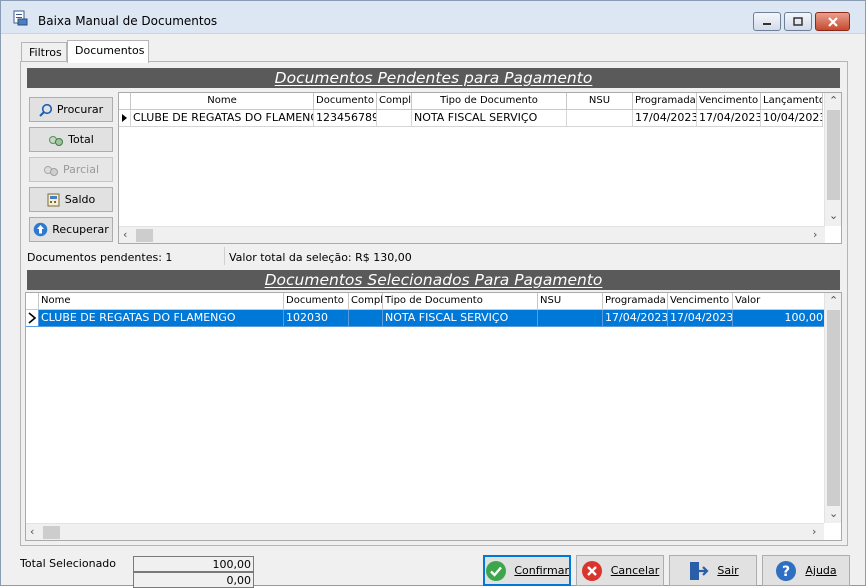 The width and height of the screenshot is (866, 588). I want to click on total-button: Total, so click(71, 139).